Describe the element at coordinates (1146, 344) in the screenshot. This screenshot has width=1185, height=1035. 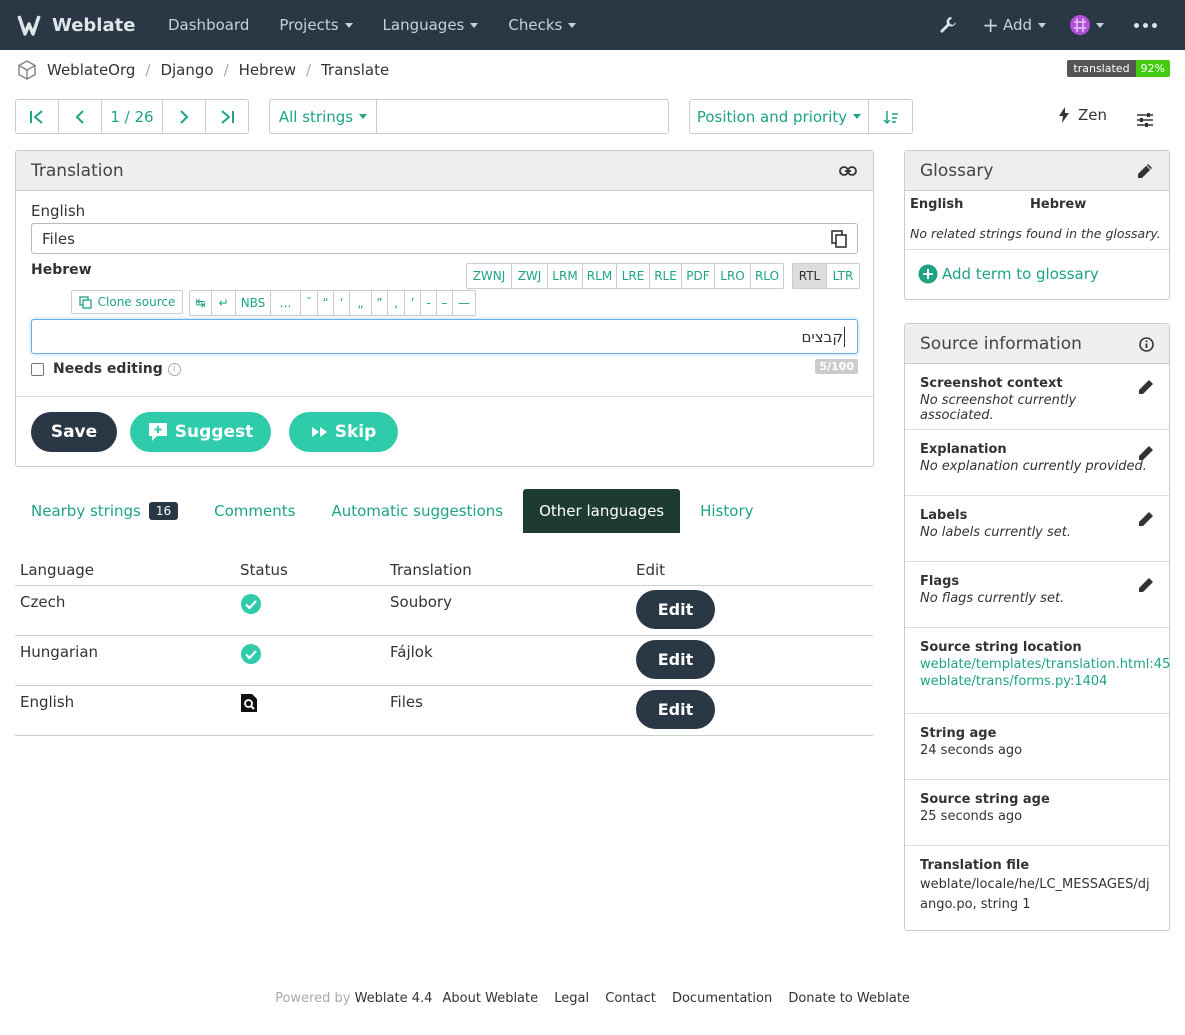
I see `info-circle-icon` at that location.